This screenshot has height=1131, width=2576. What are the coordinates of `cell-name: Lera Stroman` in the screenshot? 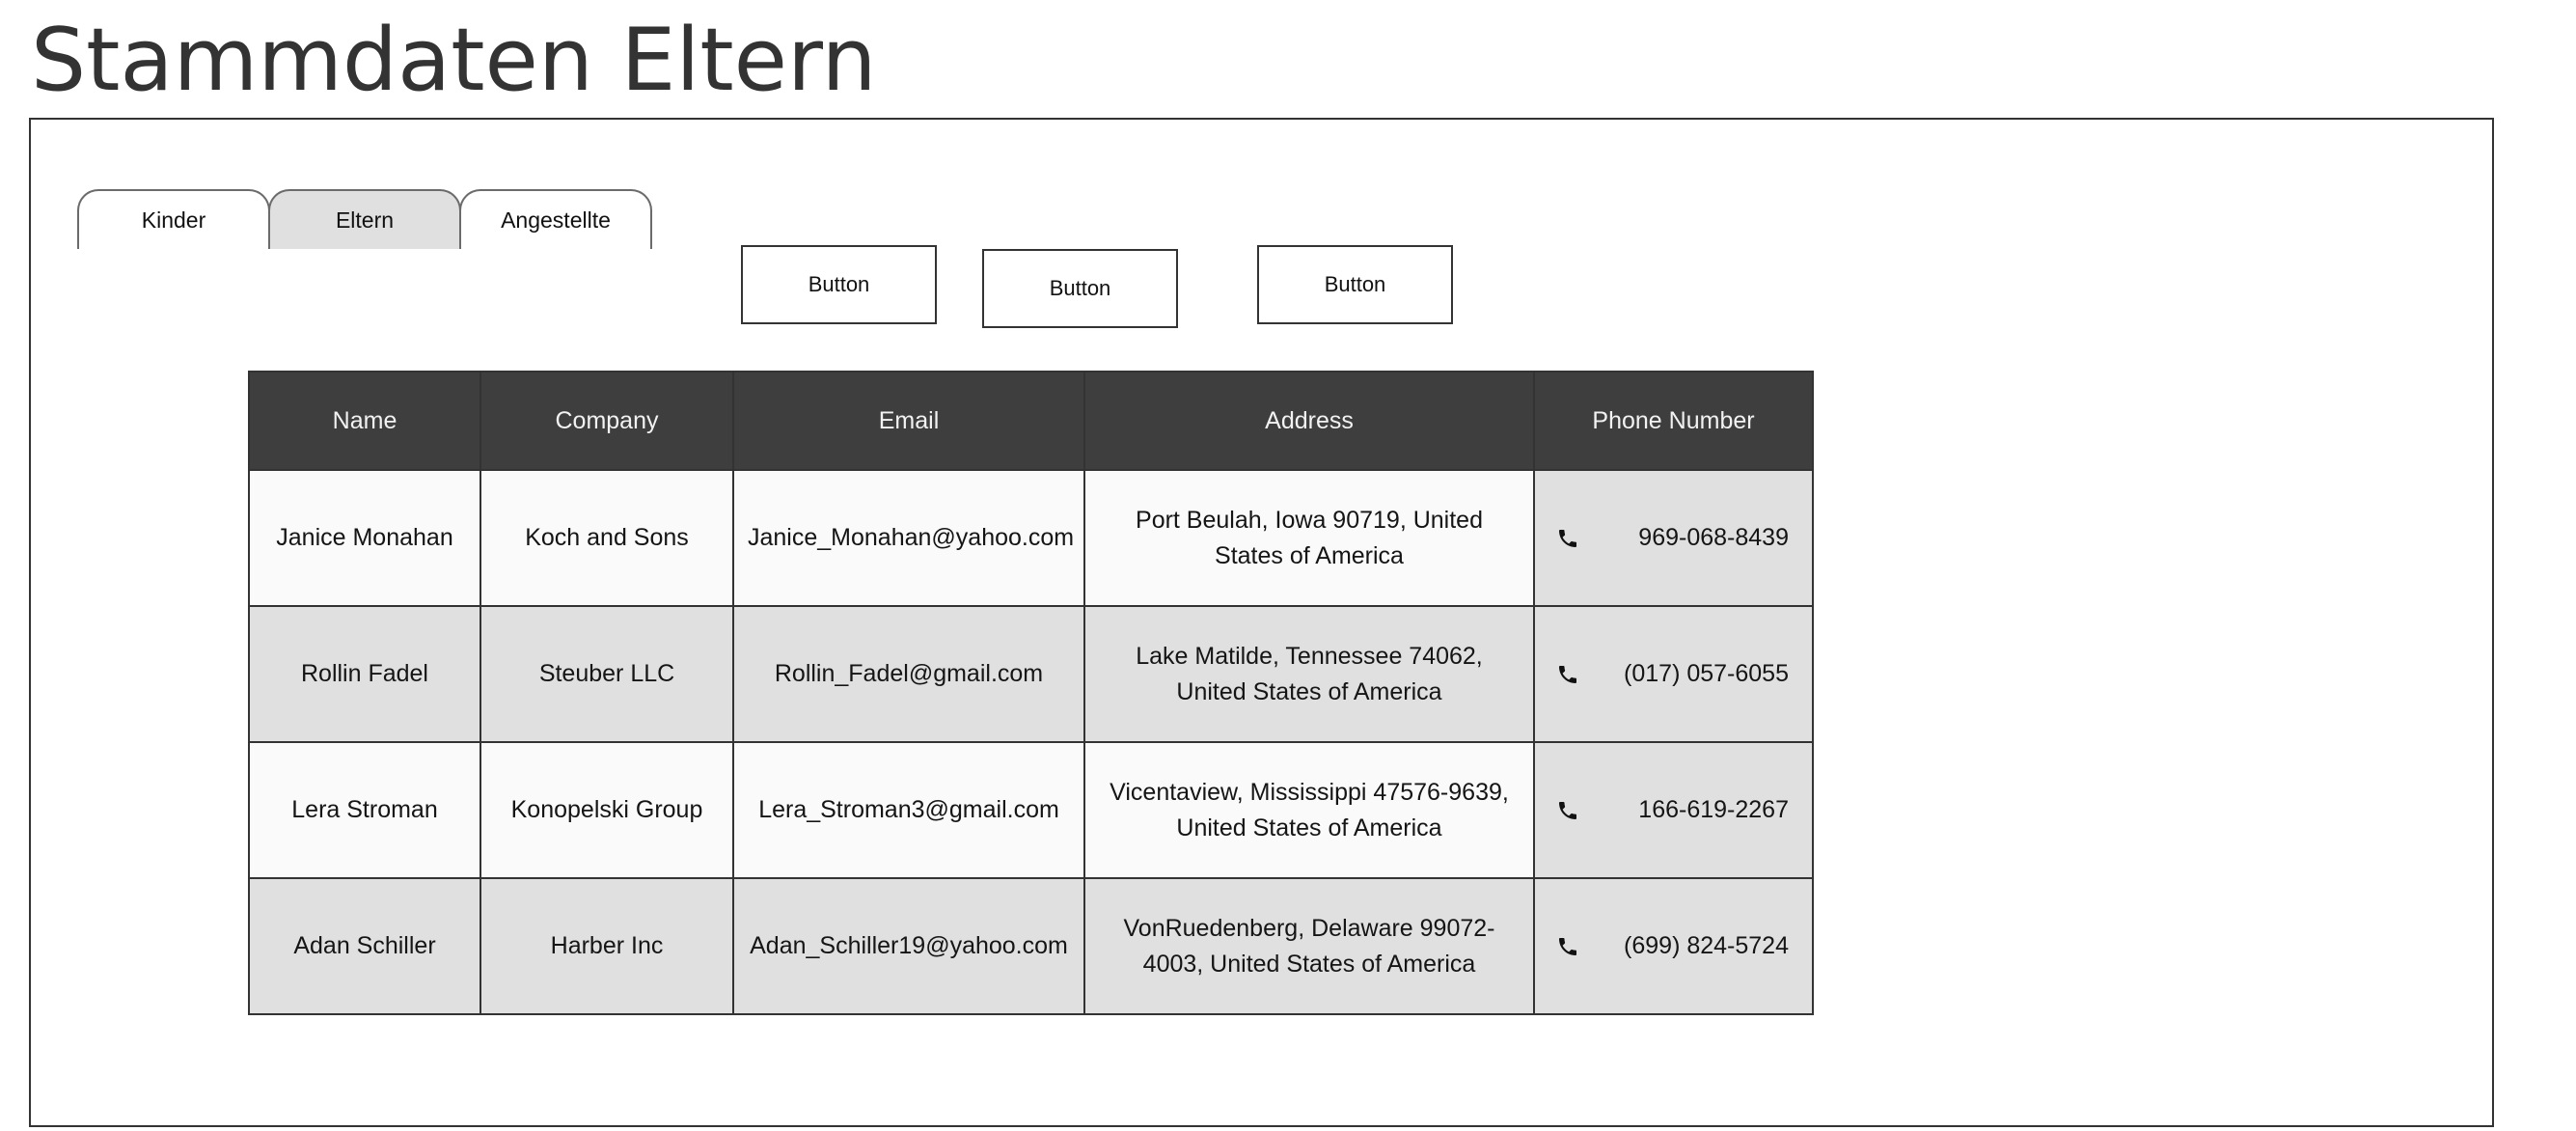 It's located at (365, 810).